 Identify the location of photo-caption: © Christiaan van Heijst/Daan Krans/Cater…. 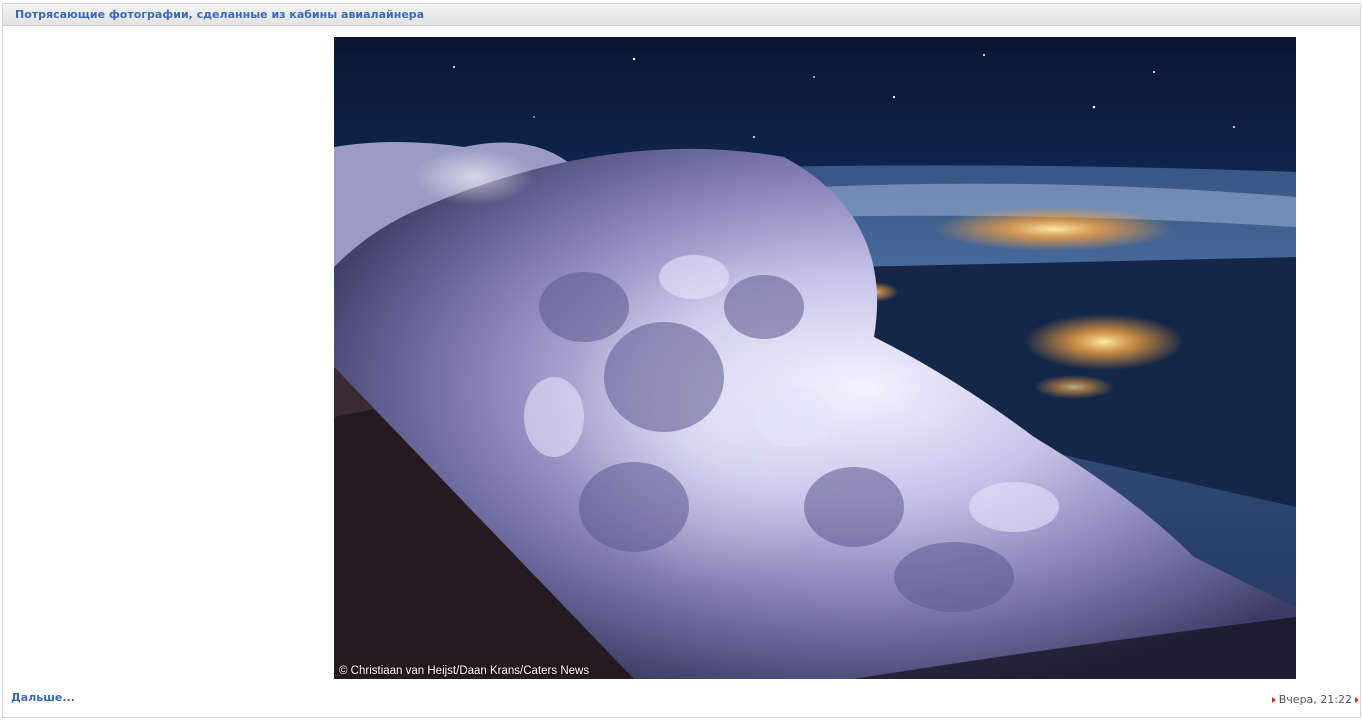
(464, 671).